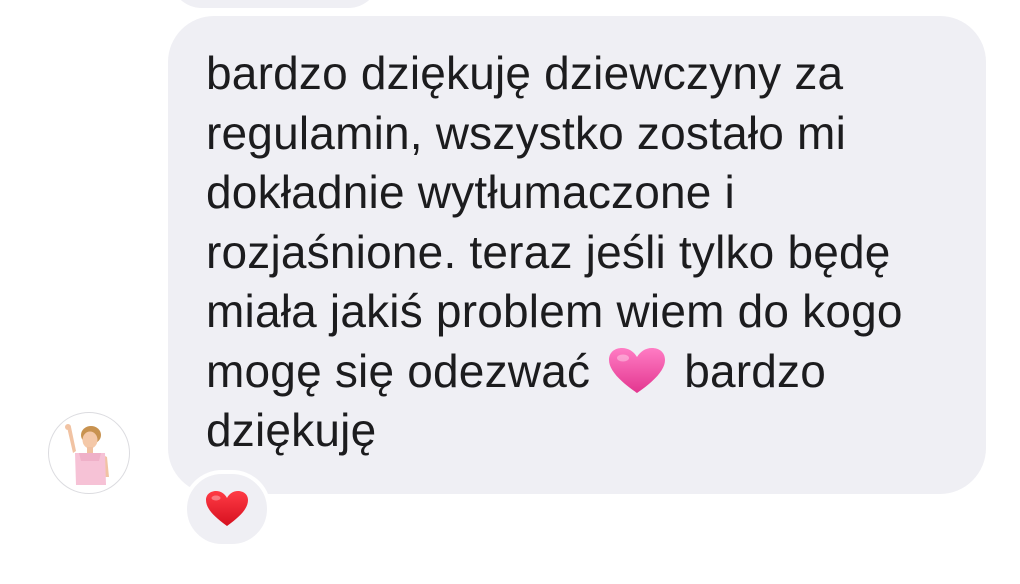 The width and height of the screenshot is (1020, 584). What do you see at coordinates (470, 192) in the screenshot?
I see `message-line: dokładnie wytłumaczone i` at bounding box center [470, 192].